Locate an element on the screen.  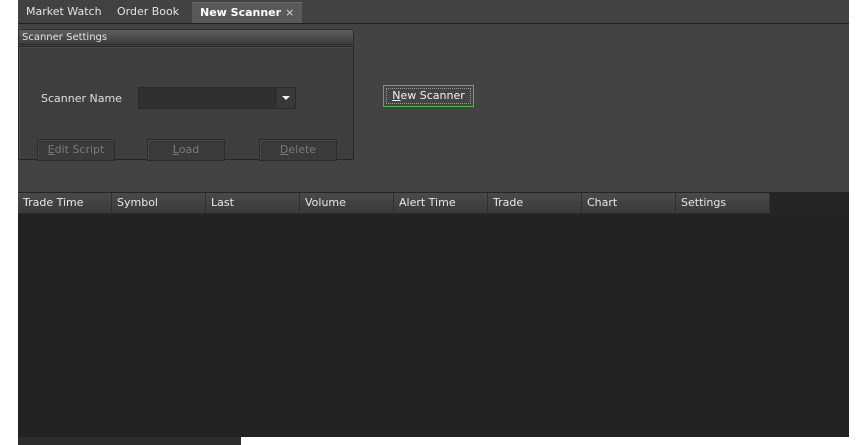
new-scanner-button: New Scanner is located at coordinates (428, 96).